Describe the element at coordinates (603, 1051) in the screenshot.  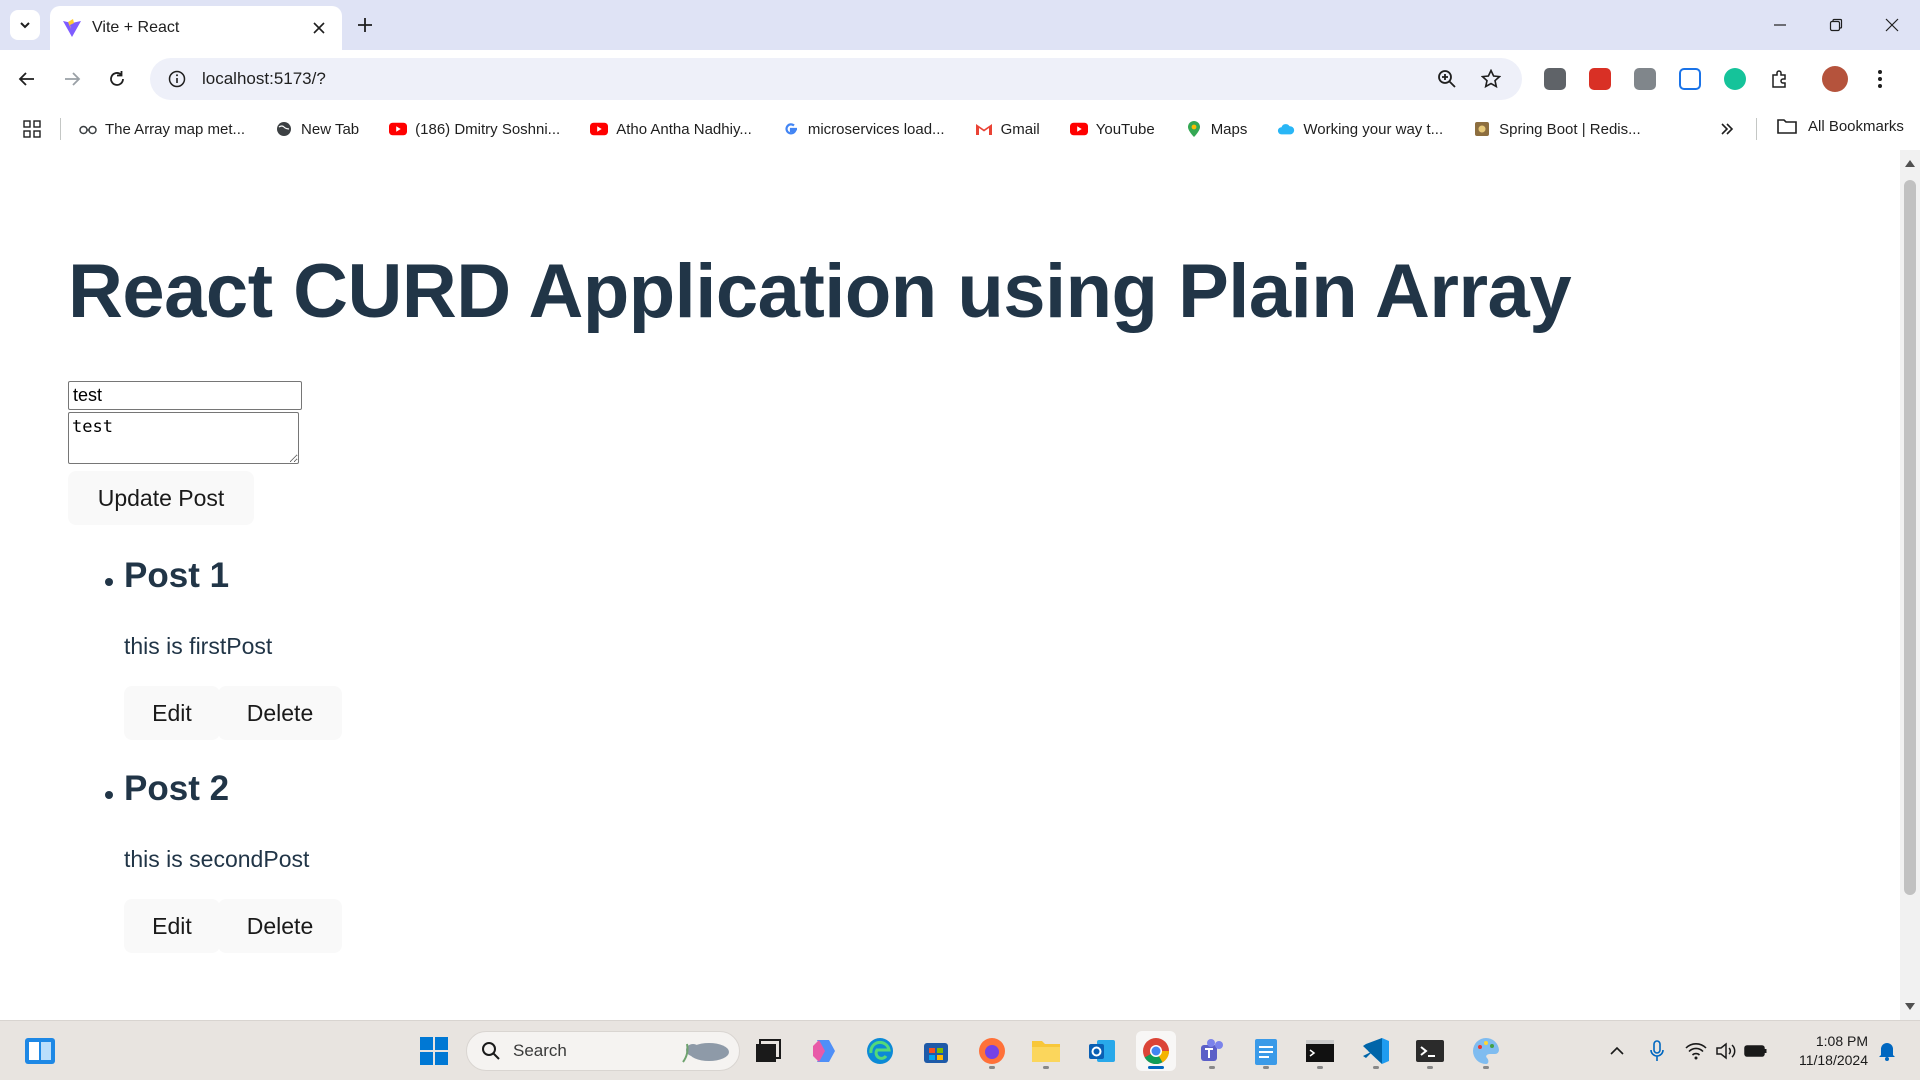
I see `taskbar-search: Search` at that location.